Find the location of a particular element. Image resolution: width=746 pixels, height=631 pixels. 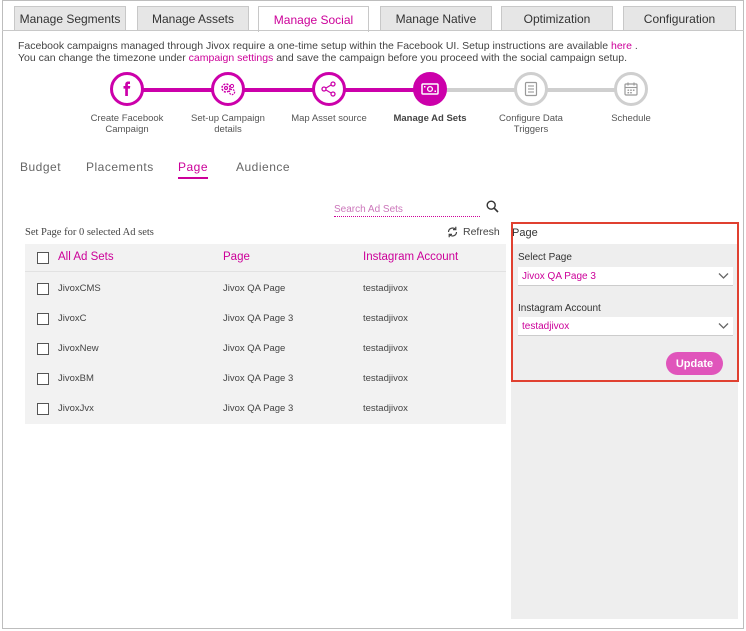

refresh-icon is located at coordinates (452, 232).